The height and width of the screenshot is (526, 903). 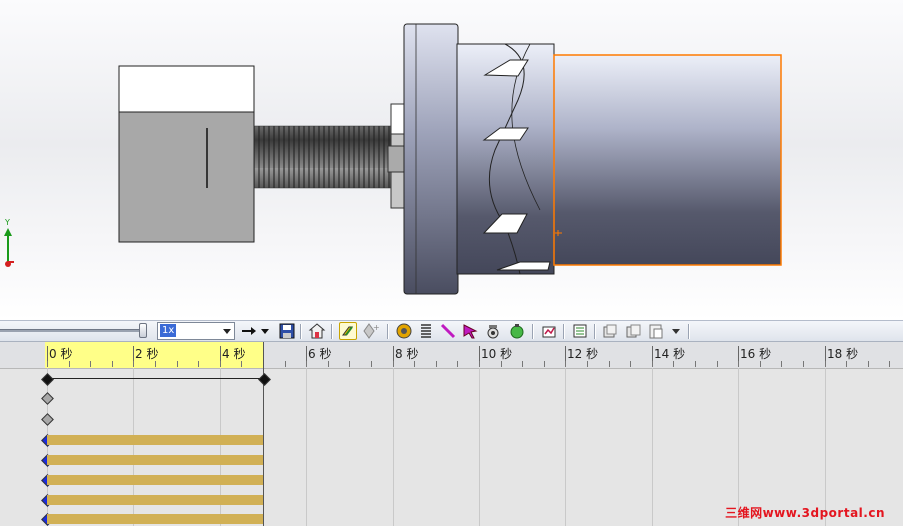 What do you see at coordinates (9, 247) in the screenshot?
I see `reference-triad` at bounding box center [9, 247].